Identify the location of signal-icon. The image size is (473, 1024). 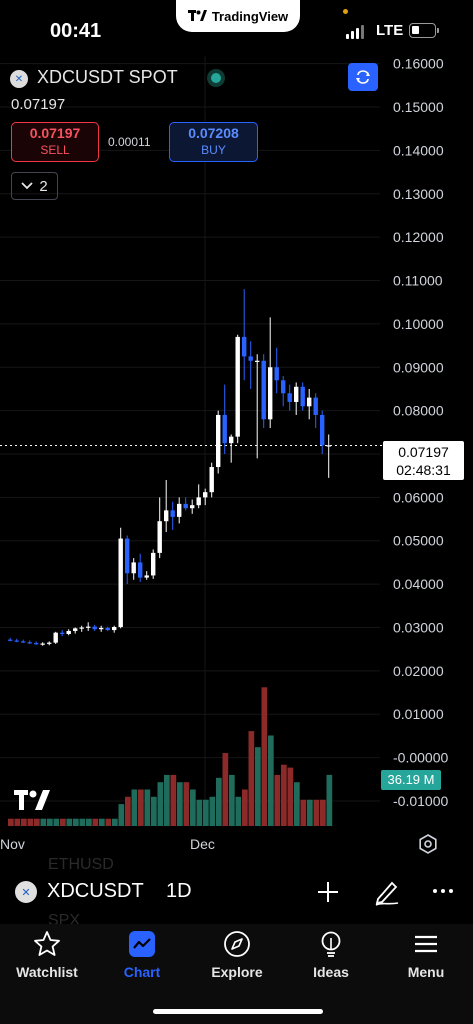
(355, 32).